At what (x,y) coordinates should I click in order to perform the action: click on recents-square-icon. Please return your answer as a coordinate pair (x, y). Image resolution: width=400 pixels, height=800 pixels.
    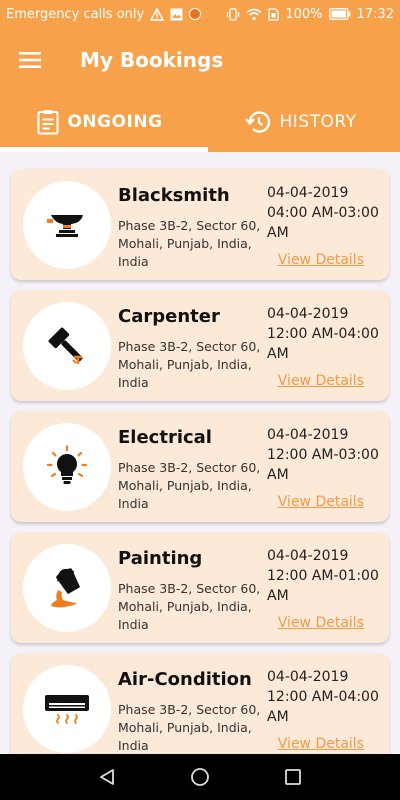
    Looking at the image, I should click on (293, 777).